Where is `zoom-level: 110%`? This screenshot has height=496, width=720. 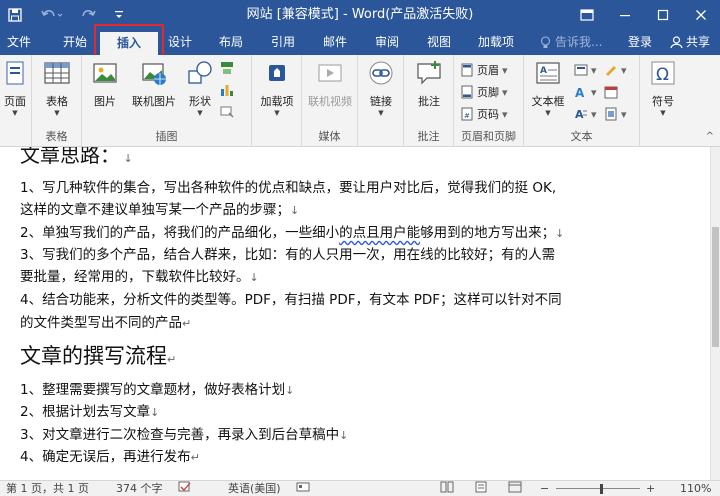
zoom-level: 110% is located at coordinates (695, 488).